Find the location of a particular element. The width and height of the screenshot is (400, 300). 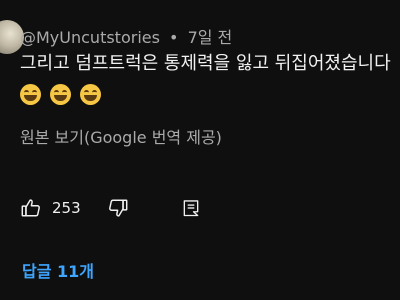

comment-text: 그리고 덤프트럭은 통제력을 잃고 뒤집어졌습니다 is located at coordinates (205, 63).